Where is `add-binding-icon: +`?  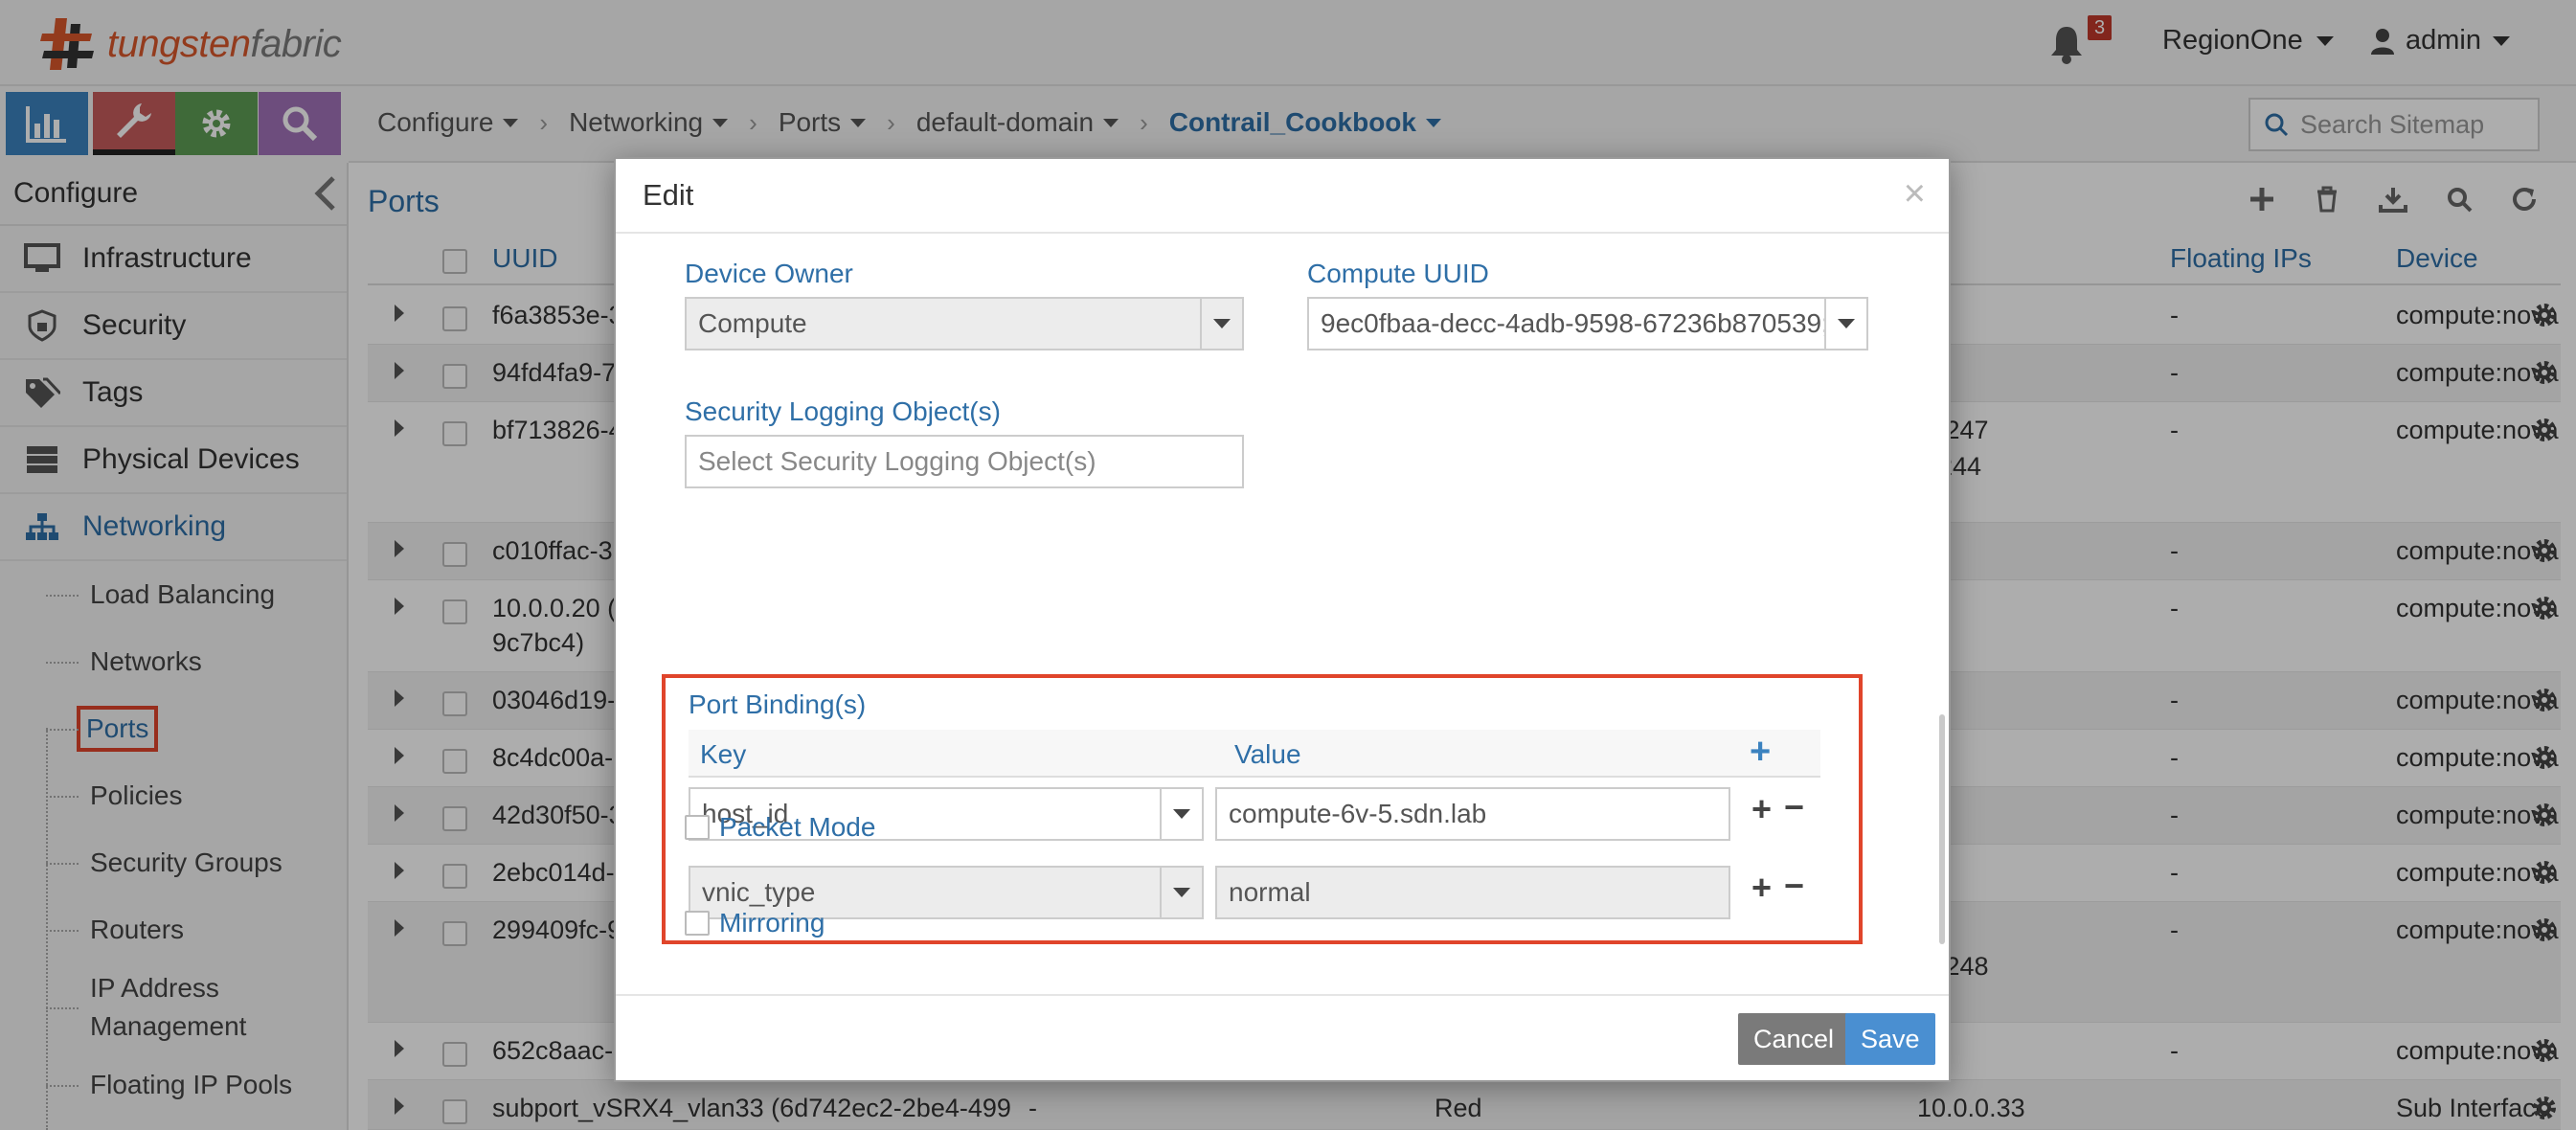 add-binding-icon: + is located at coordinates (1760, 753).